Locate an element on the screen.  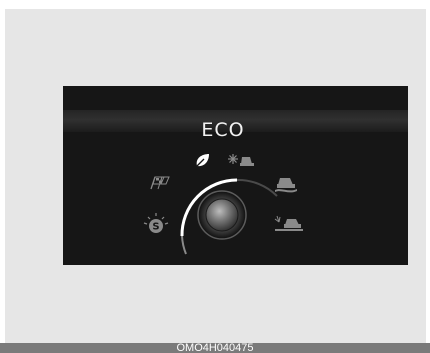
drive-mode-dial: S is located at coordinates (223, 204).